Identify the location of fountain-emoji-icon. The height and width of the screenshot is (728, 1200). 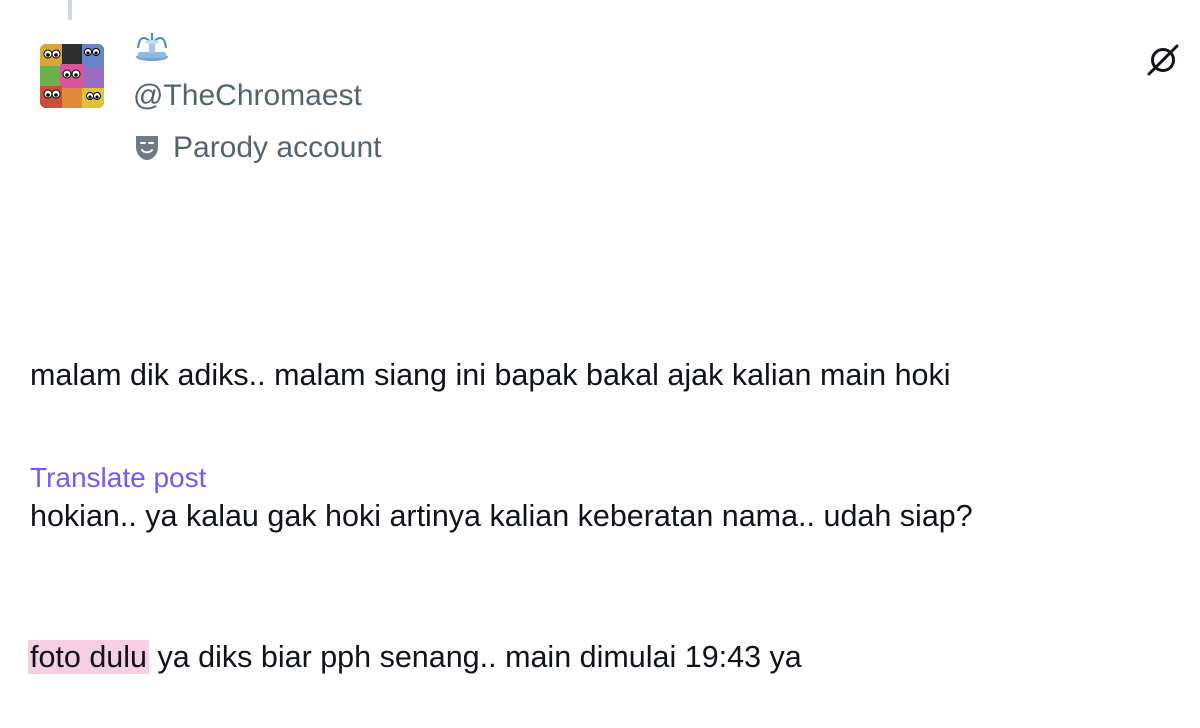
(152, 46).